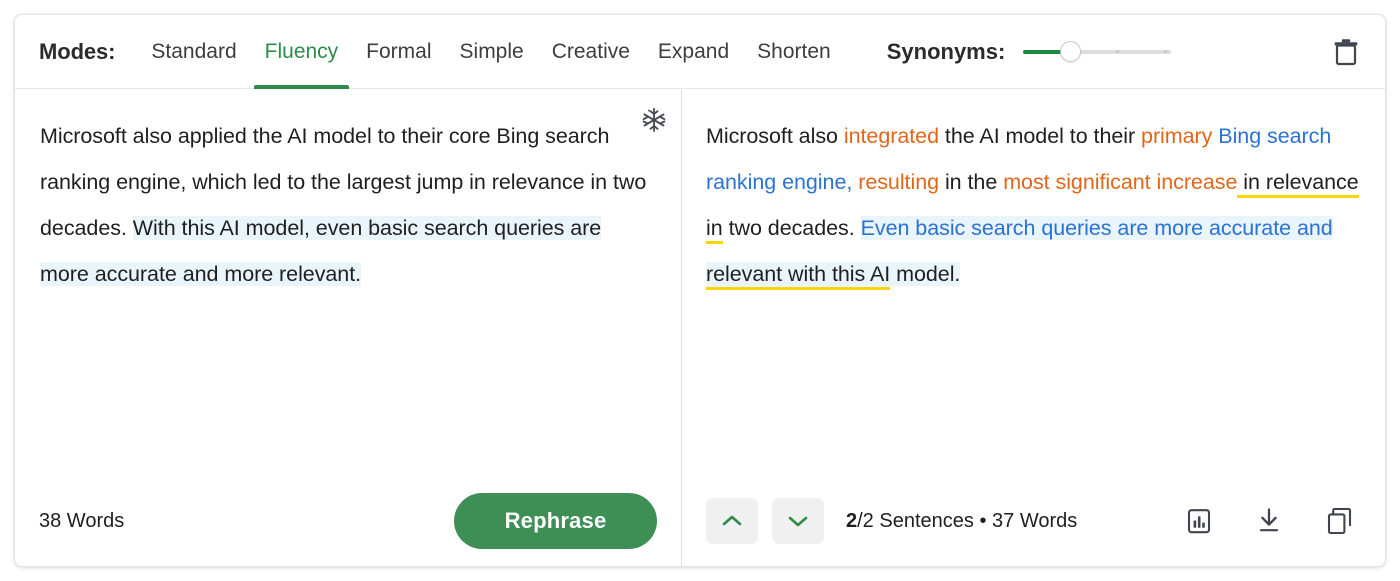 This screenshot has width=1400, height=581. Describe the element at coordinates (895, 182) in the screenshot. I see `result-seg-synonym-resulting: resulting` at that location.